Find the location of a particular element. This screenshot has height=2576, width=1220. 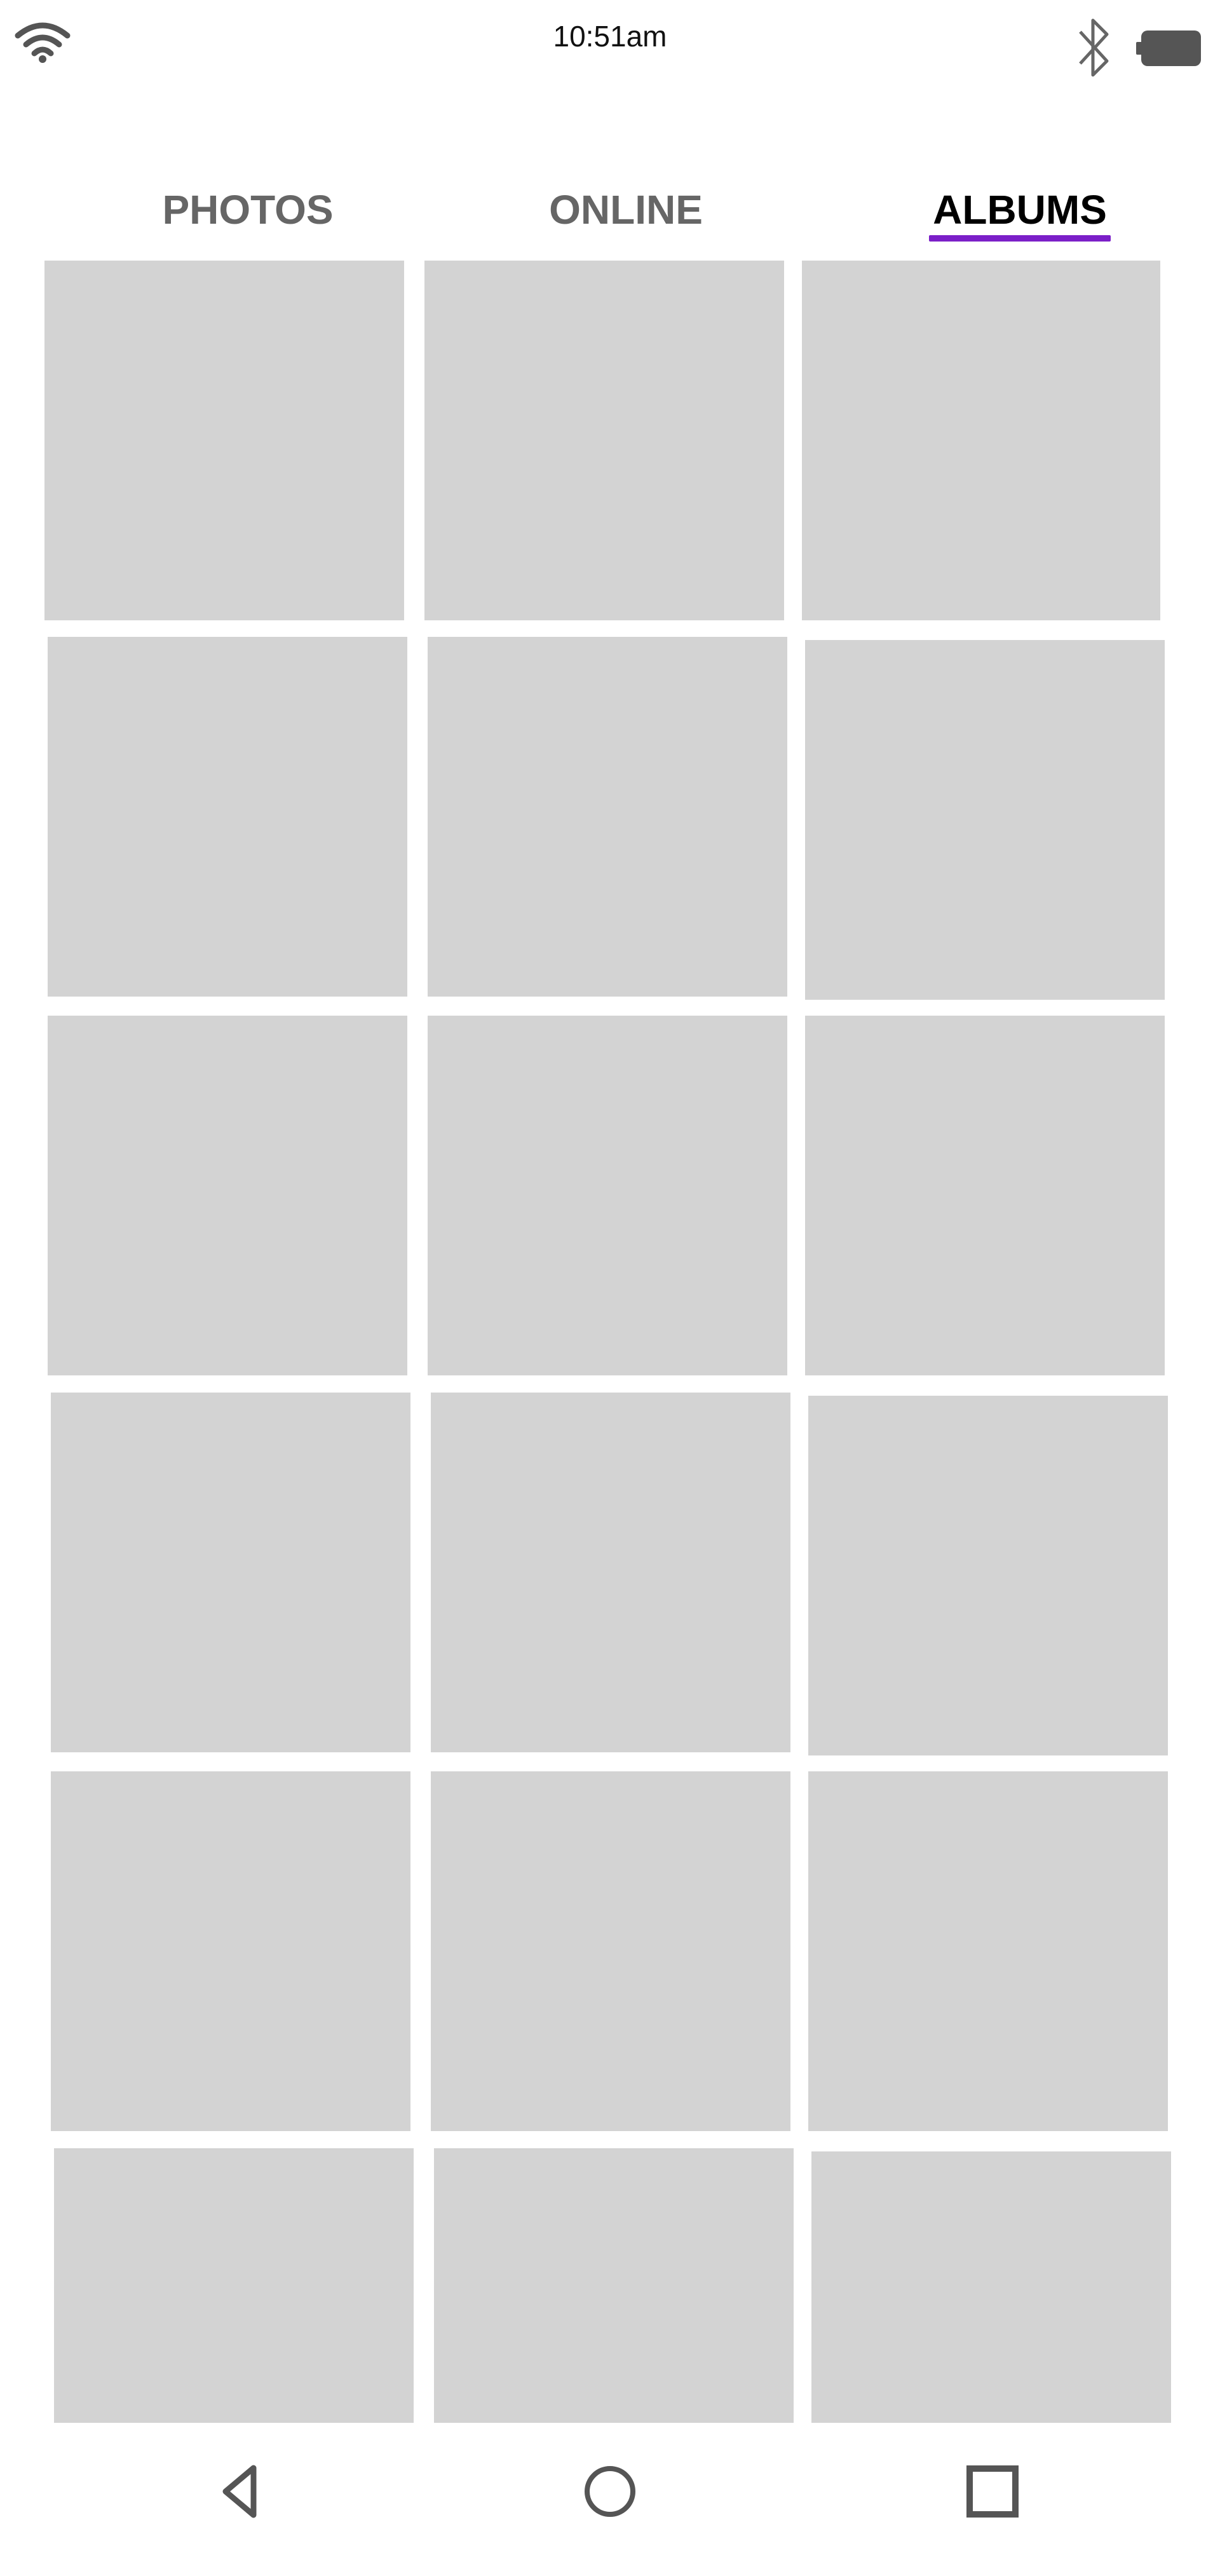

recents-icon is located at coordinates (992, 2491).